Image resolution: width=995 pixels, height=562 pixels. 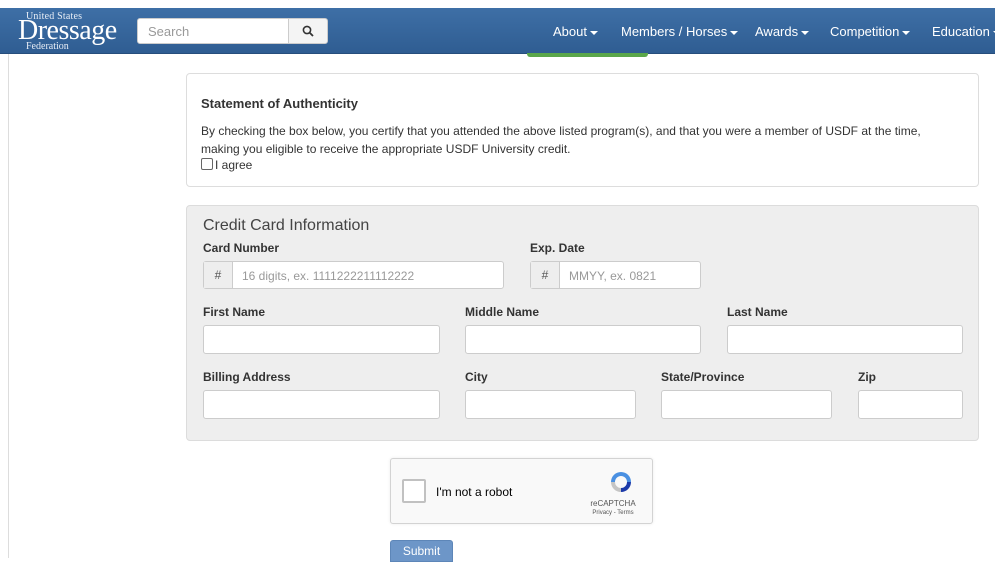 I want to click on search-icon, so click(x=308, y=31).